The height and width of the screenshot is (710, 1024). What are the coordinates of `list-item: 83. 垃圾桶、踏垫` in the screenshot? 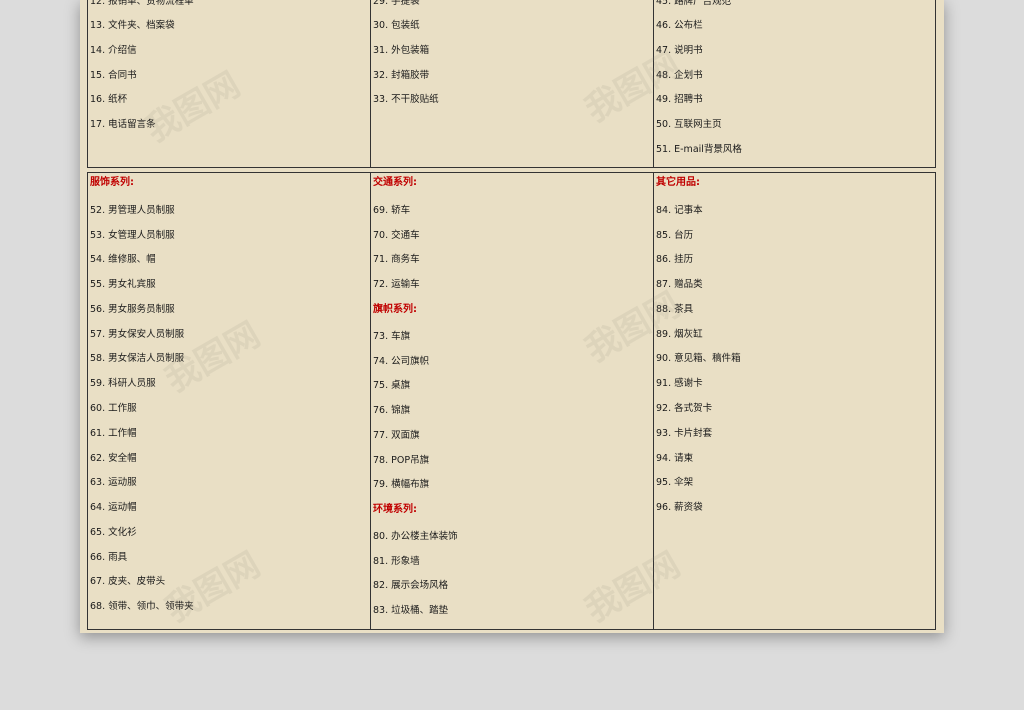 It's located at (411, 610).